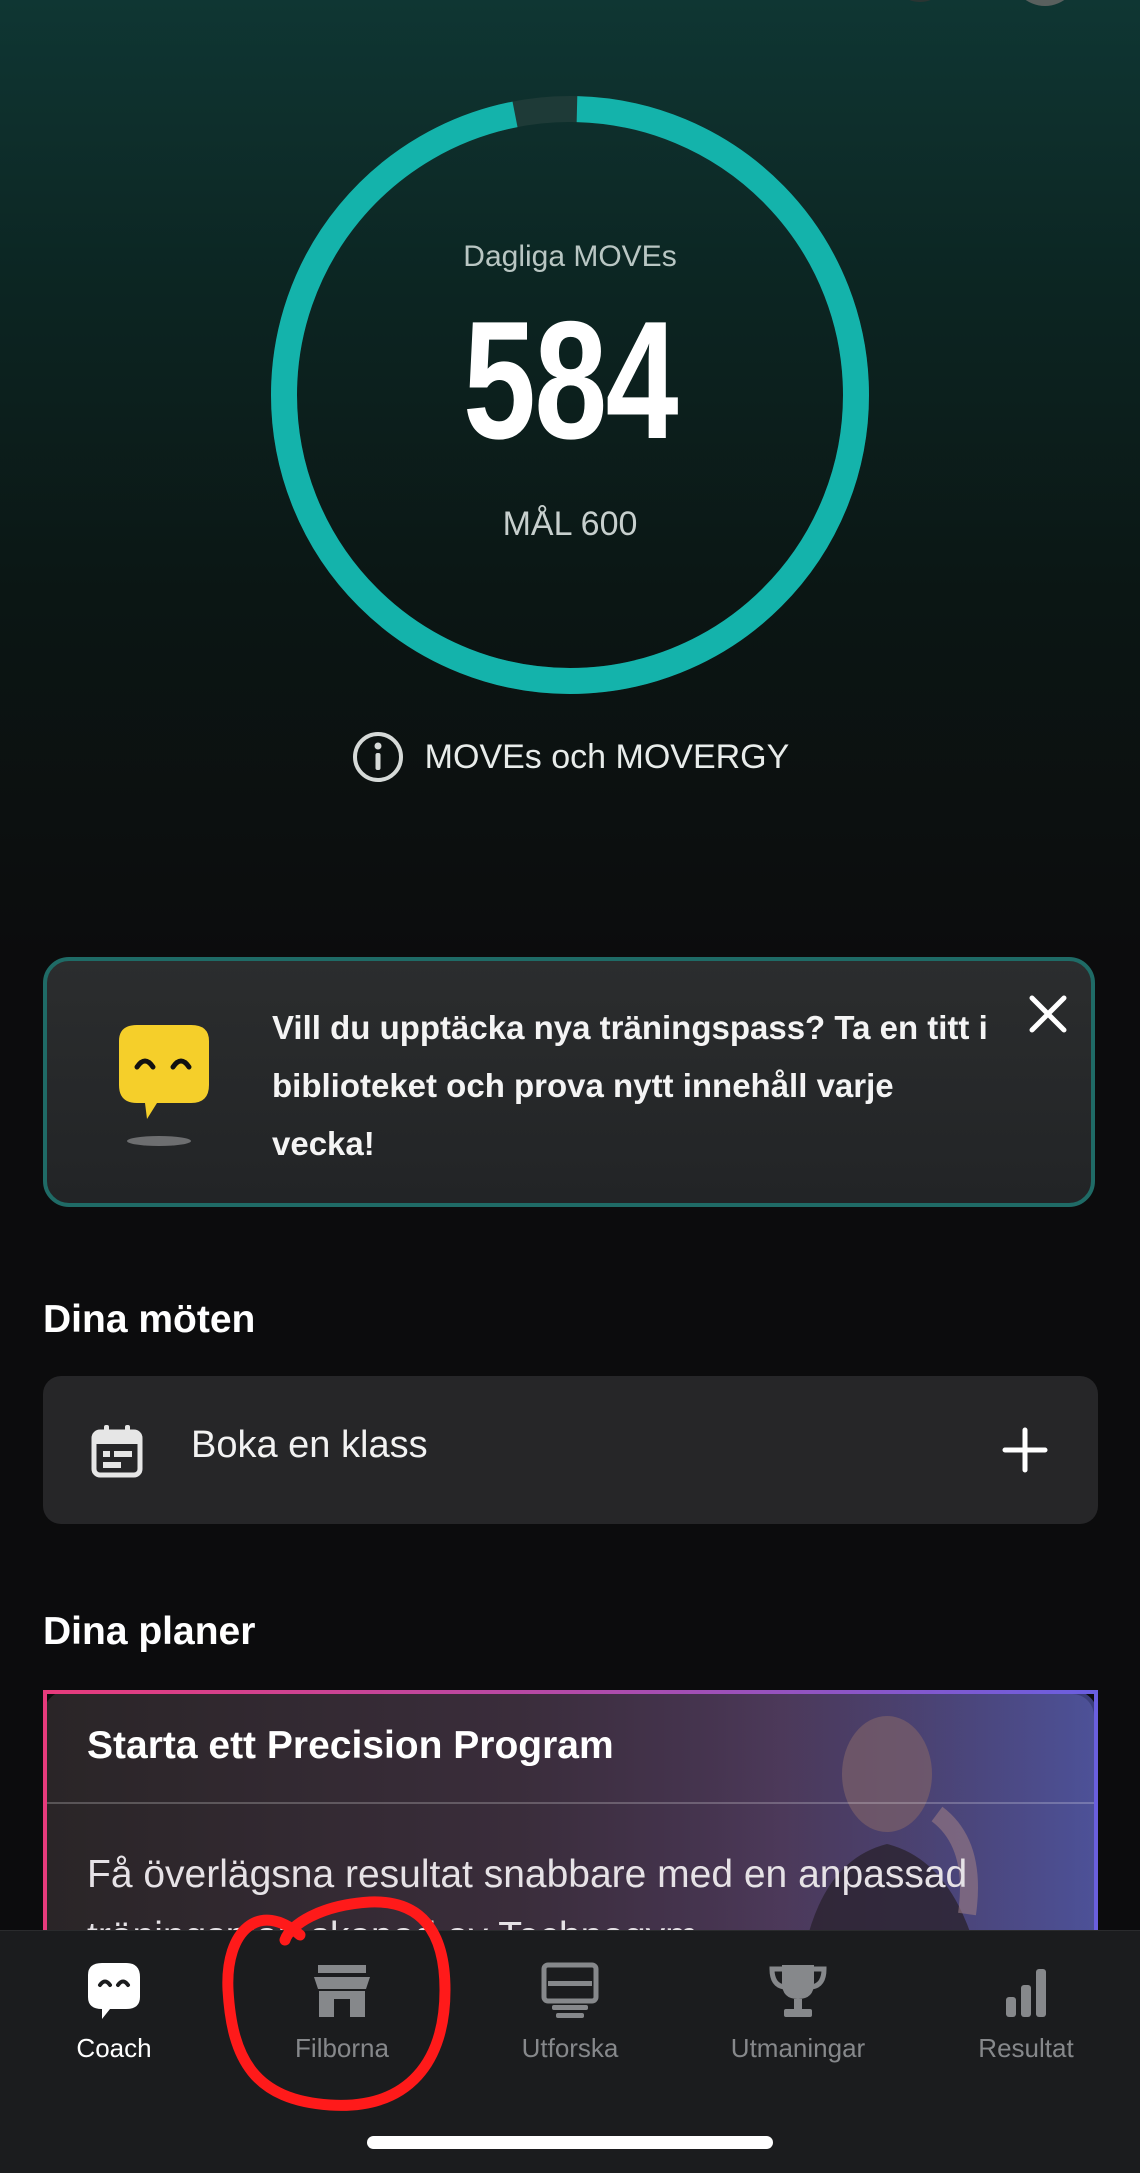 The height and width of the screenshot is (2173, 1140). I want to click on tab-utmaningar-label: Utmaningar, so click(798, 2048).